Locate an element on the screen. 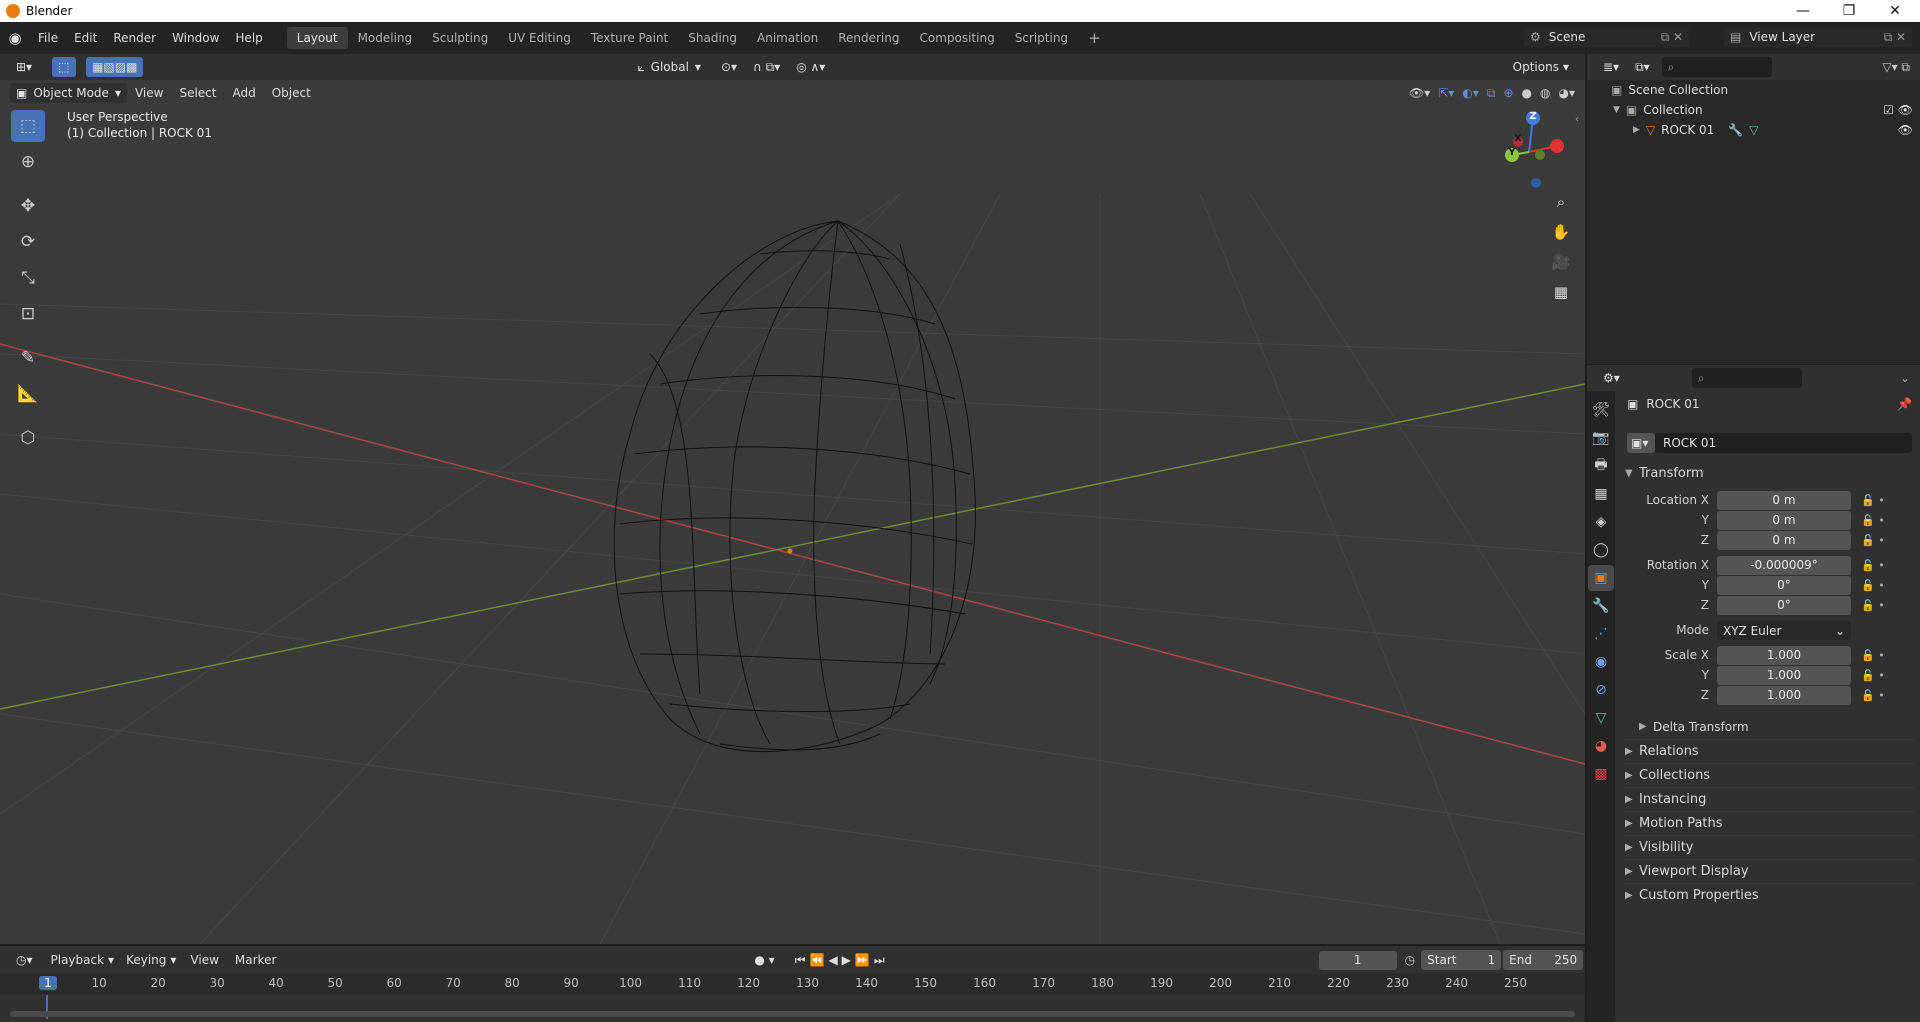 This screenshot has width=1920, height=1022. auto-keying-icon: ● ▾ is located at coordinates (764, 960).